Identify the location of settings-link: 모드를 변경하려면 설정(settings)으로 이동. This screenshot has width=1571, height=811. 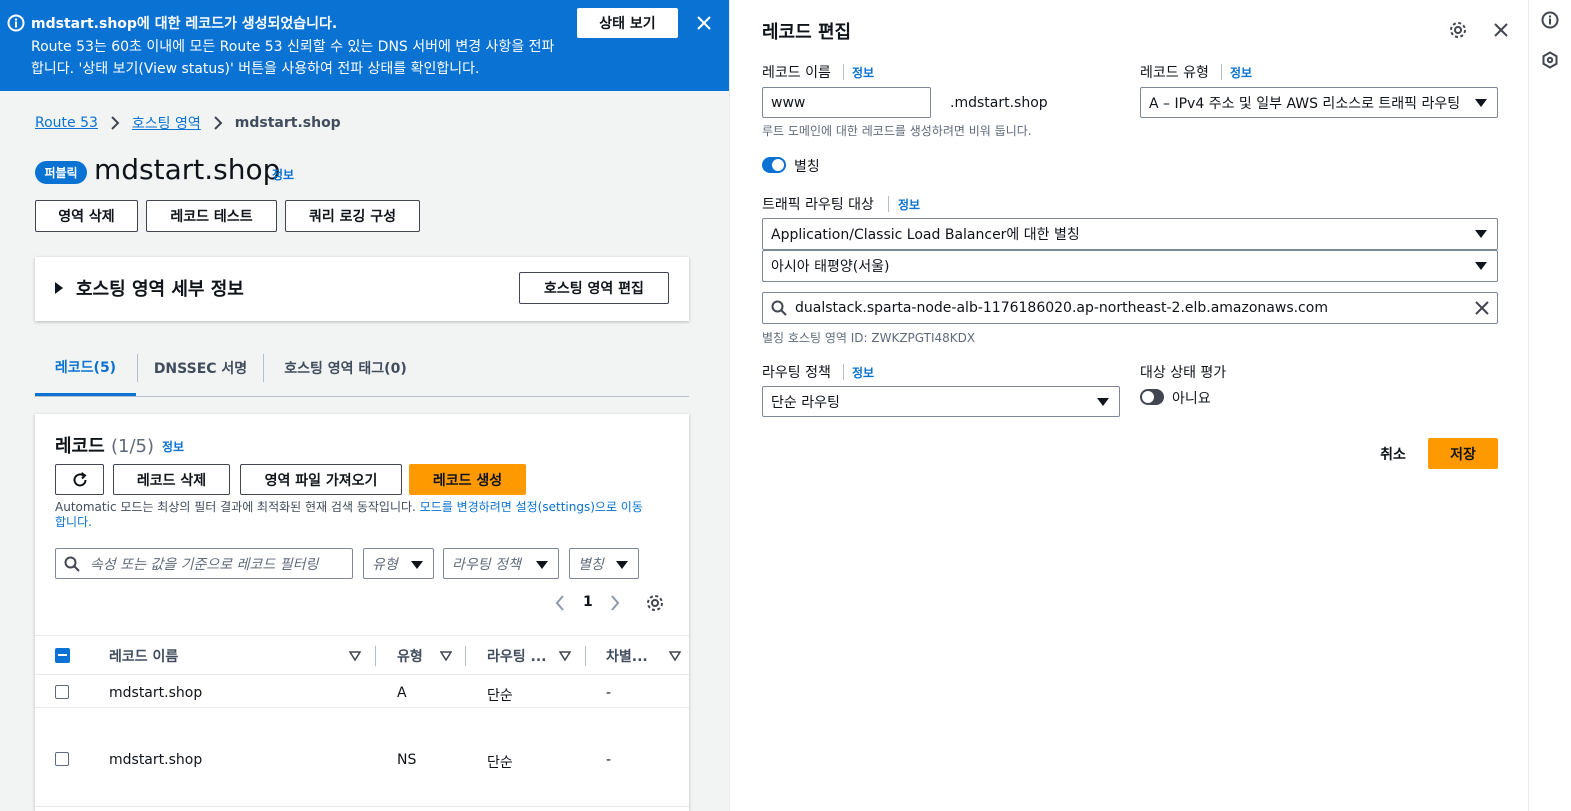
(531, 507).